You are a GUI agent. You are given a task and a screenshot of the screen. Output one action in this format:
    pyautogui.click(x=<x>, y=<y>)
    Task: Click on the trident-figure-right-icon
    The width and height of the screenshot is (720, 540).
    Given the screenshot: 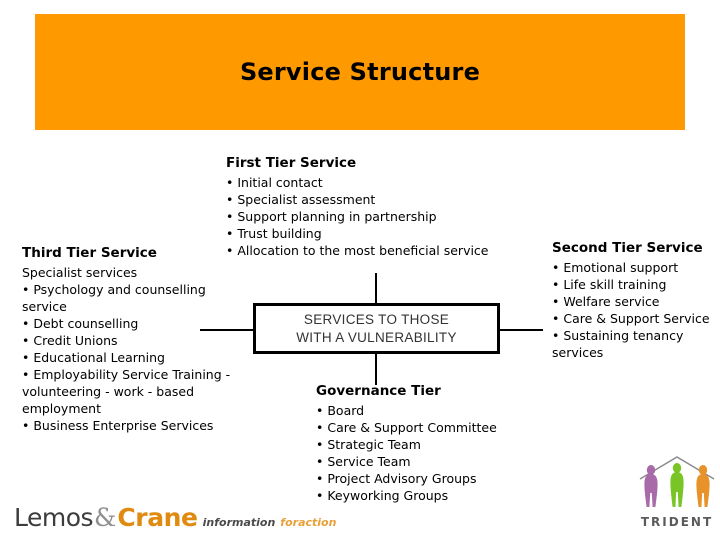 What is the action you would take?
    pyautogui.click(x=703, y=486)
    